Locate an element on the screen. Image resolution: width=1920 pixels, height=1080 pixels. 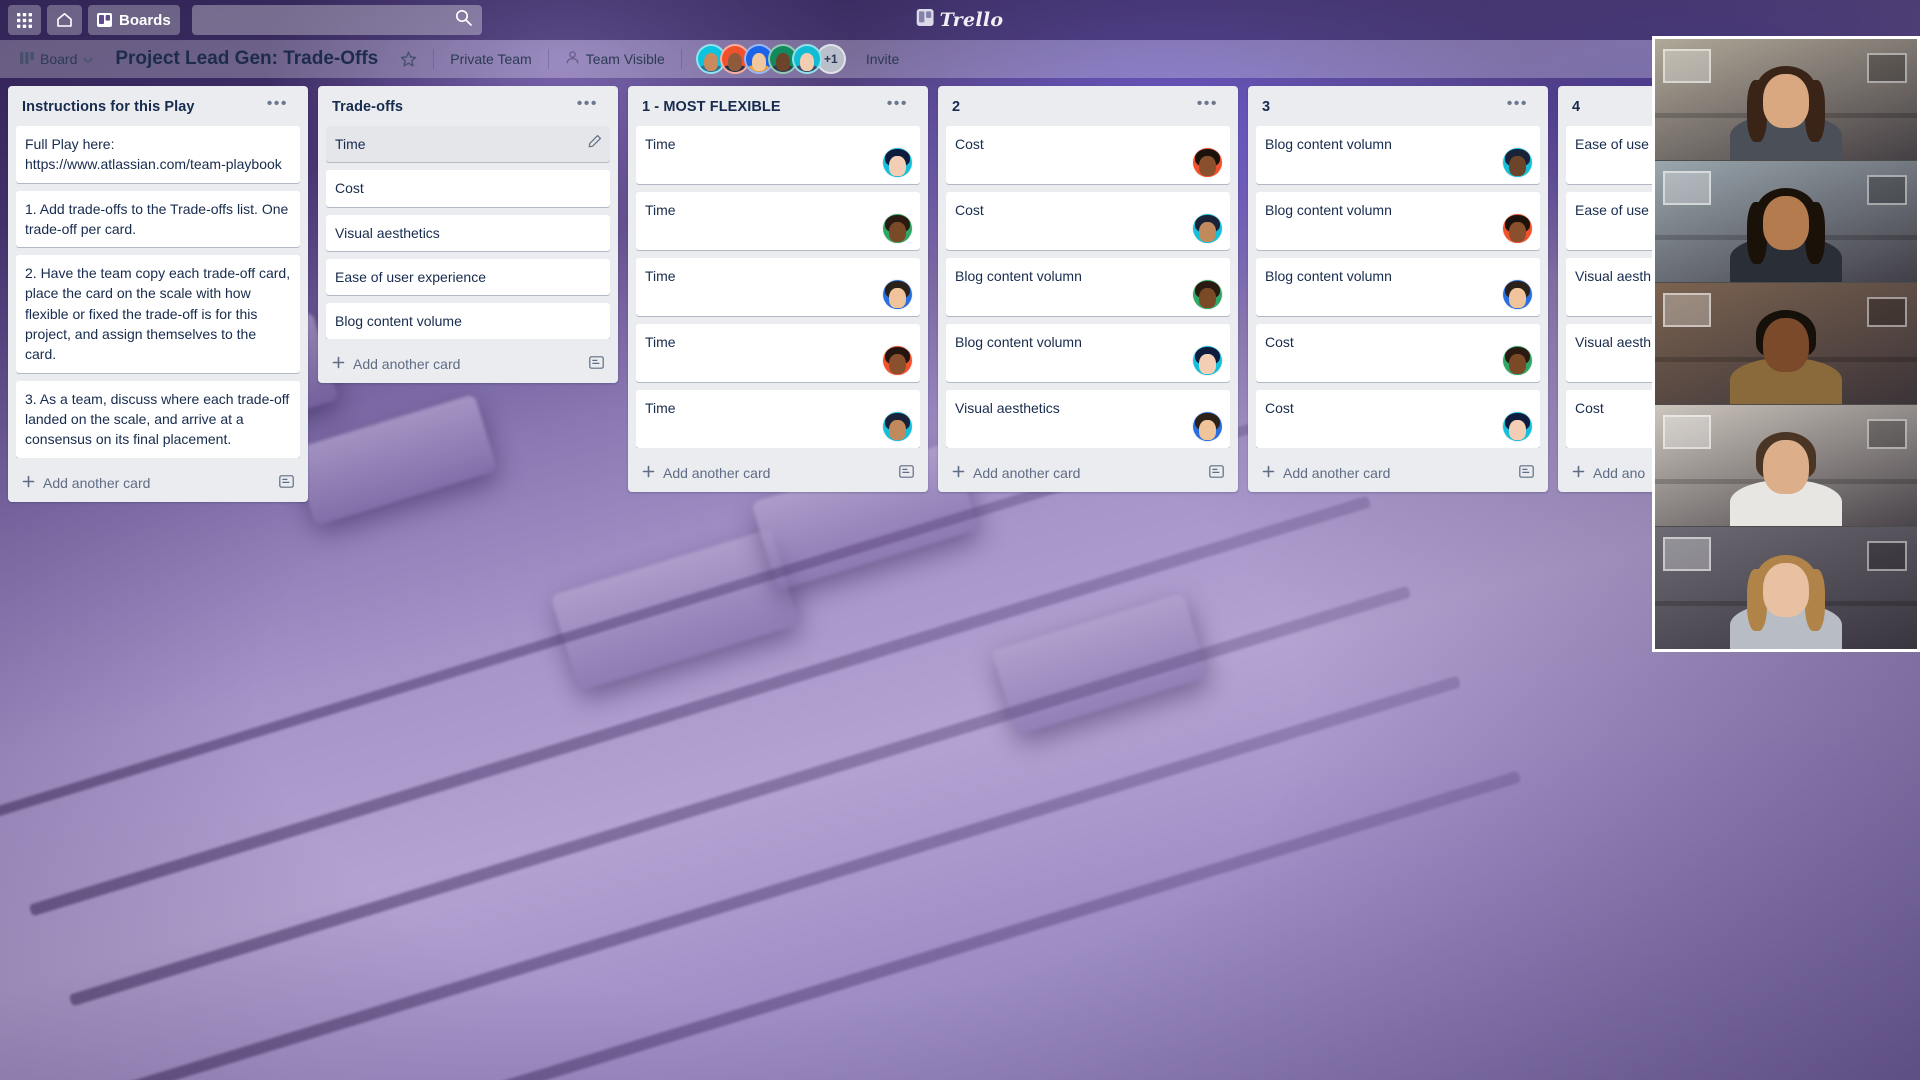
boards-button: Boards is located at coordinates (134, 20).